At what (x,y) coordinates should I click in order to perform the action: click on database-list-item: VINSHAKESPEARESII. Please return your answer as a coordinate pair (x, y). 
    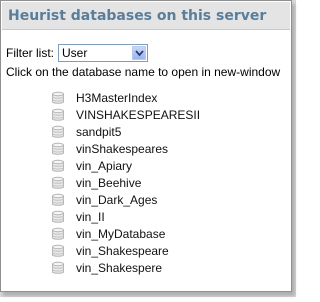
    Looking at the image, I should click on (125, 114).